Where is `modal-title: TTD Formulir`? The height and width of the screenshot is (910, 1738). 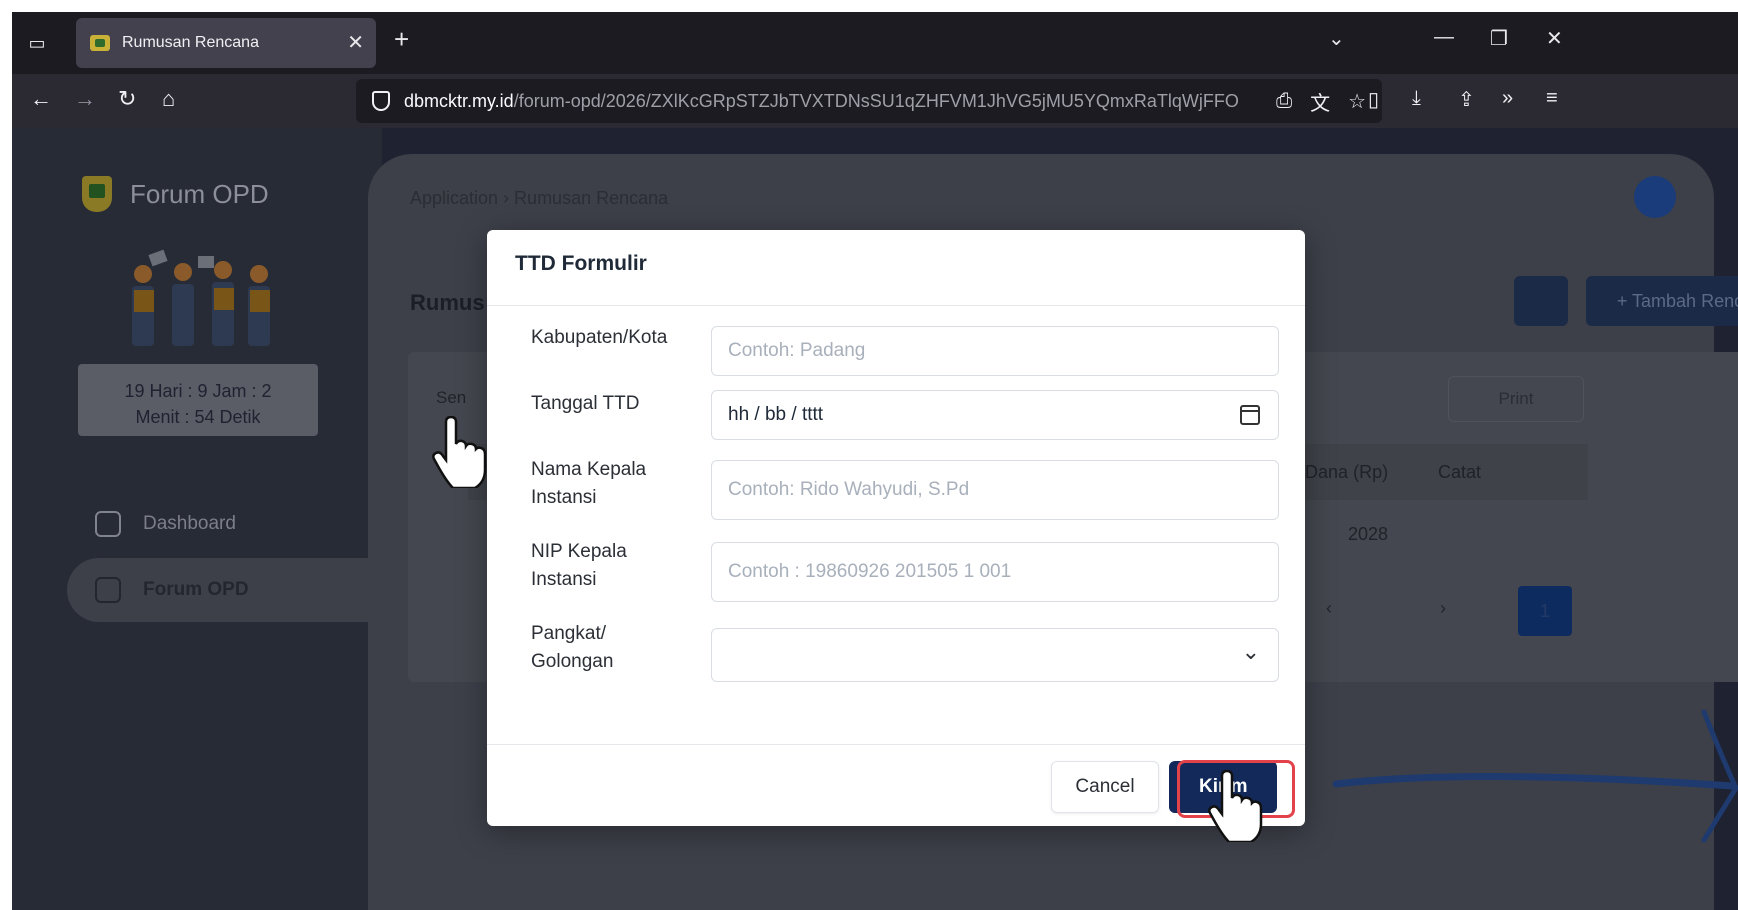
modal-title: TTD Formulir is located at coordinates (896, 268).